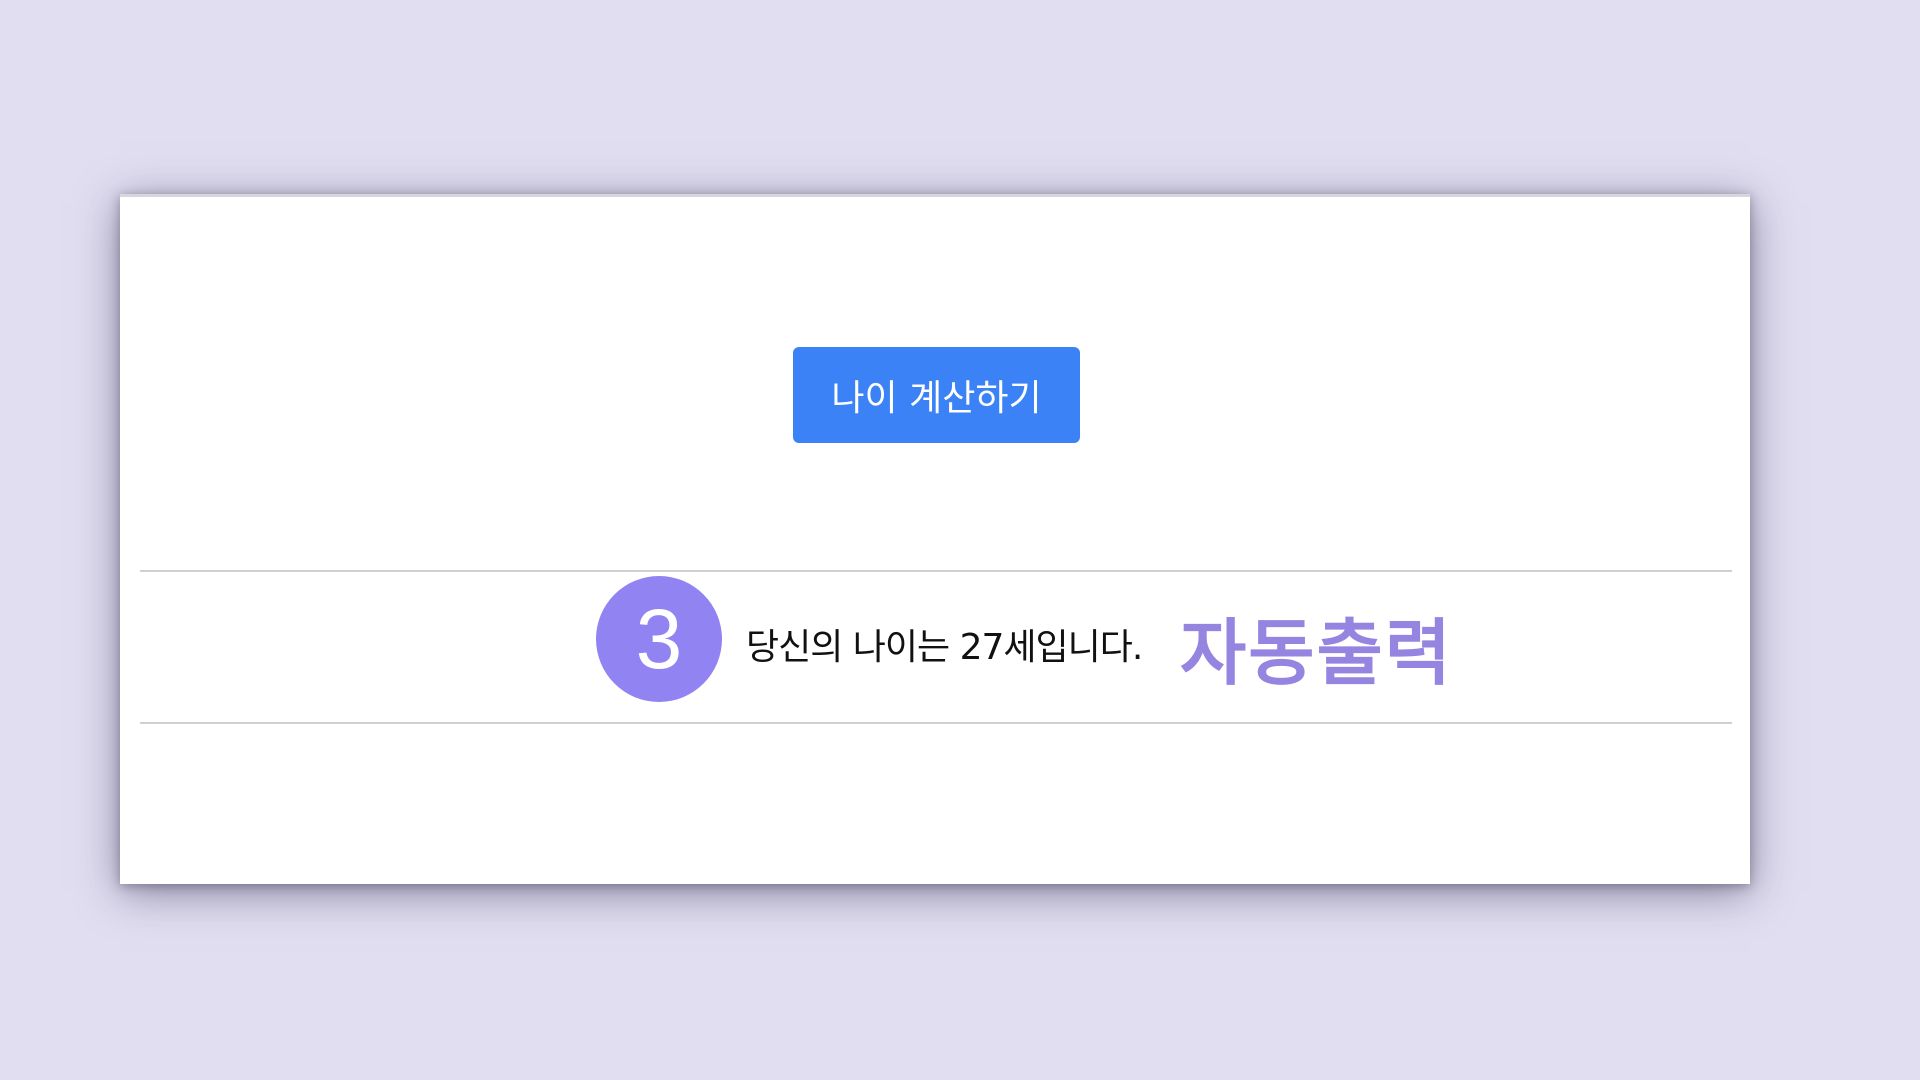  I want to click on auto-output-annotation: 자동출력, so click(1316, 653).